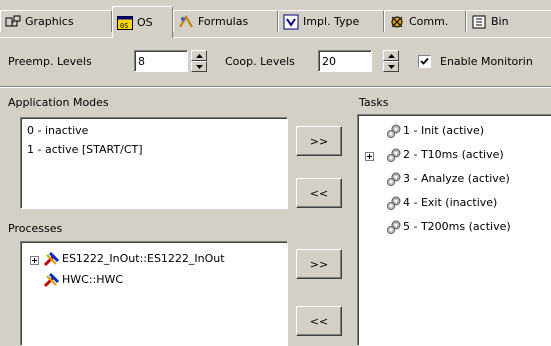 This screenshot has height=346, width=551. Describe the element at coordinates (319, 264) in the screenshot. I see `add-process-button: >>` at that location.